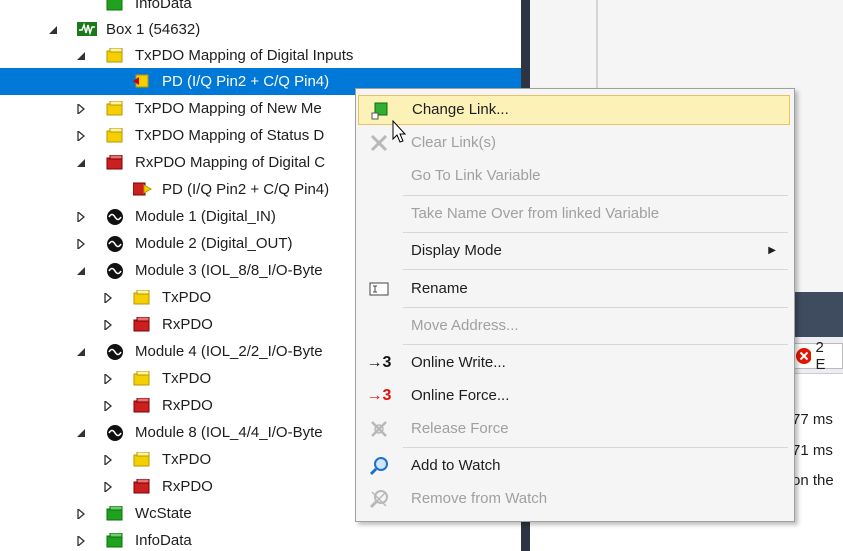 This screenshot has height=551, width=843. I want to click on tree-row-label: InfoData, so click(163, 540).